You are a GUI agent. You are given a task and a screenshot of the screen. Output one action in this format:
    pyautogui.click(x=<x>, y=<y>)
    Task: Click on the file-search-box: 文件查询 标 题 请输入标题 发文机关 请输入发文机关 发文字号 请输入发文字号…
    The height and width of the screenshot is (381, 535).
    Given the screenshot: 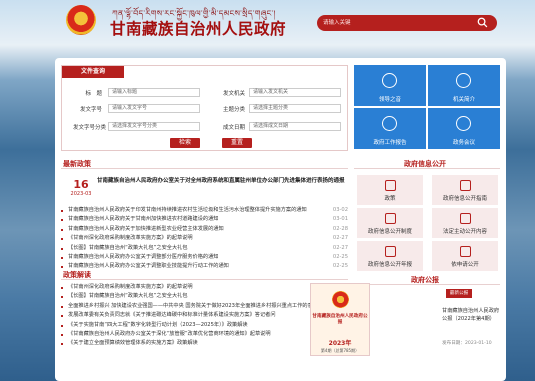 What is the action you would take?
    pyautogui.click(x=204, y=108)
    